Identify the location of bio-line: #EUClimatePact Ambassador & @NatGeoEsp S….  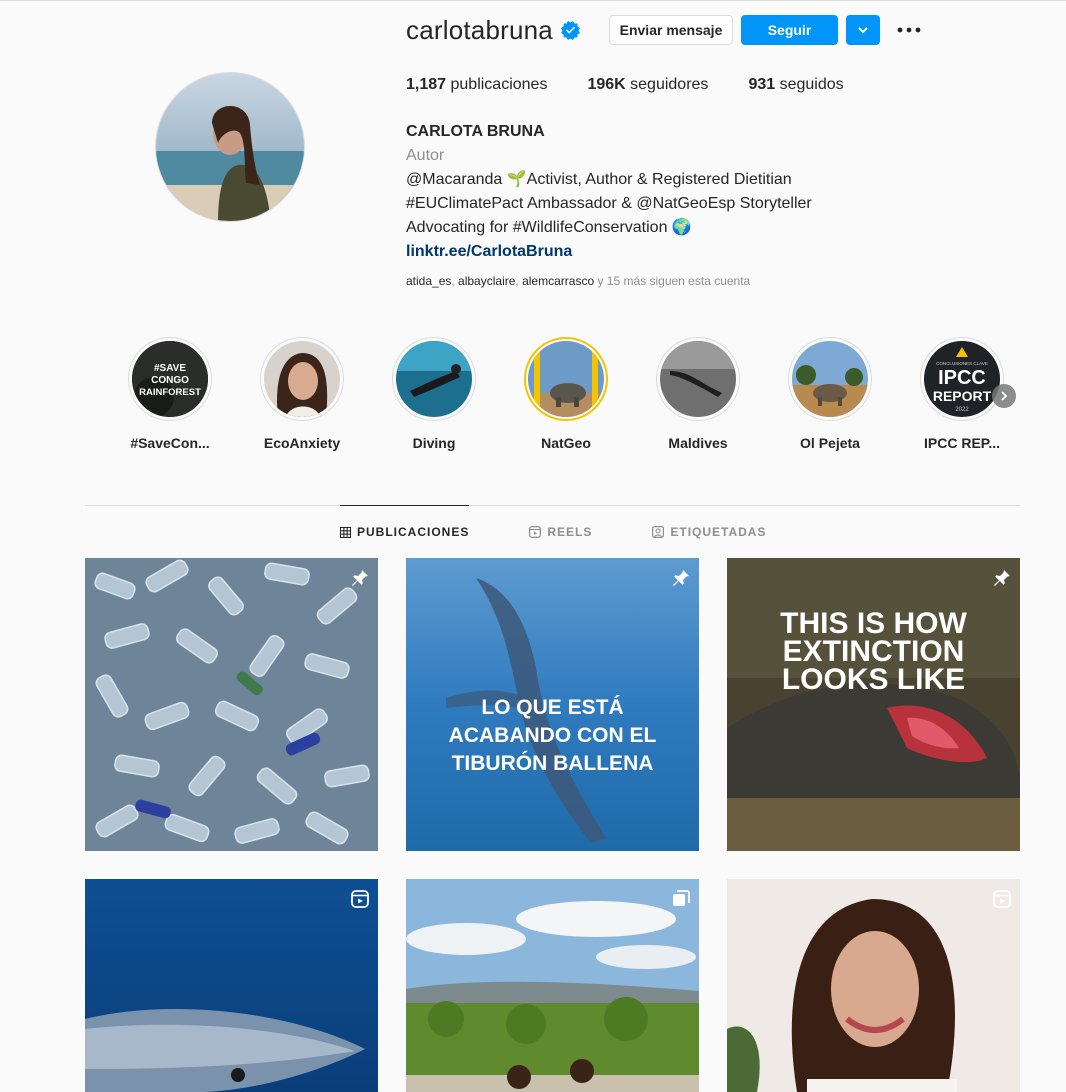
(609, 203).